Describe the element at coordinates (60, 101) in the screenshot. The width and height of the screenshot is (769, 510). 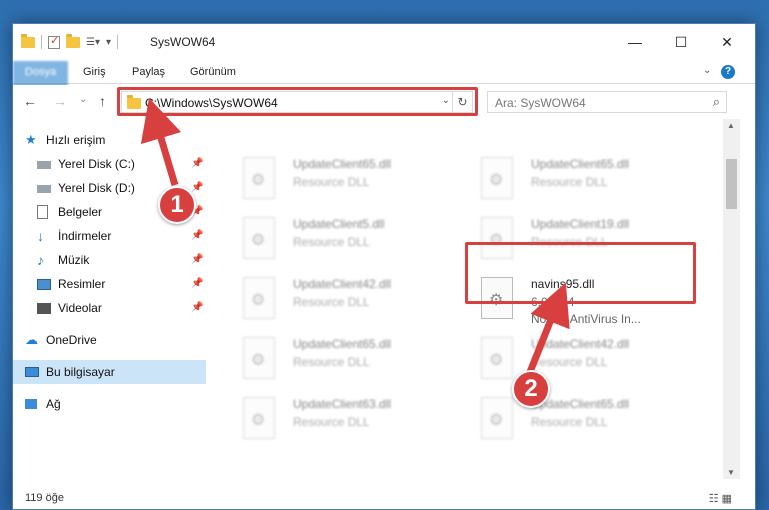
I see `forward-button: →` at that location.